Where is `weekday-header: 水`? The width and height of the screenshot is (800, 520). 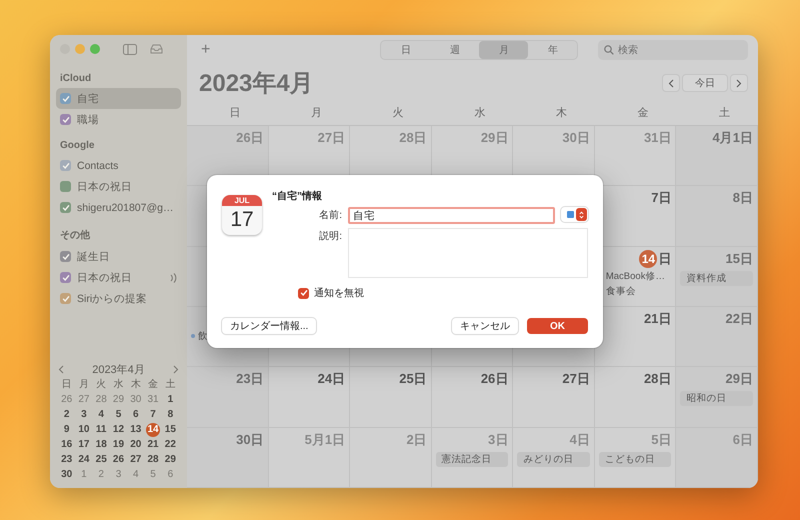
weekday-header: 水 is located at coordinates (479, 113).